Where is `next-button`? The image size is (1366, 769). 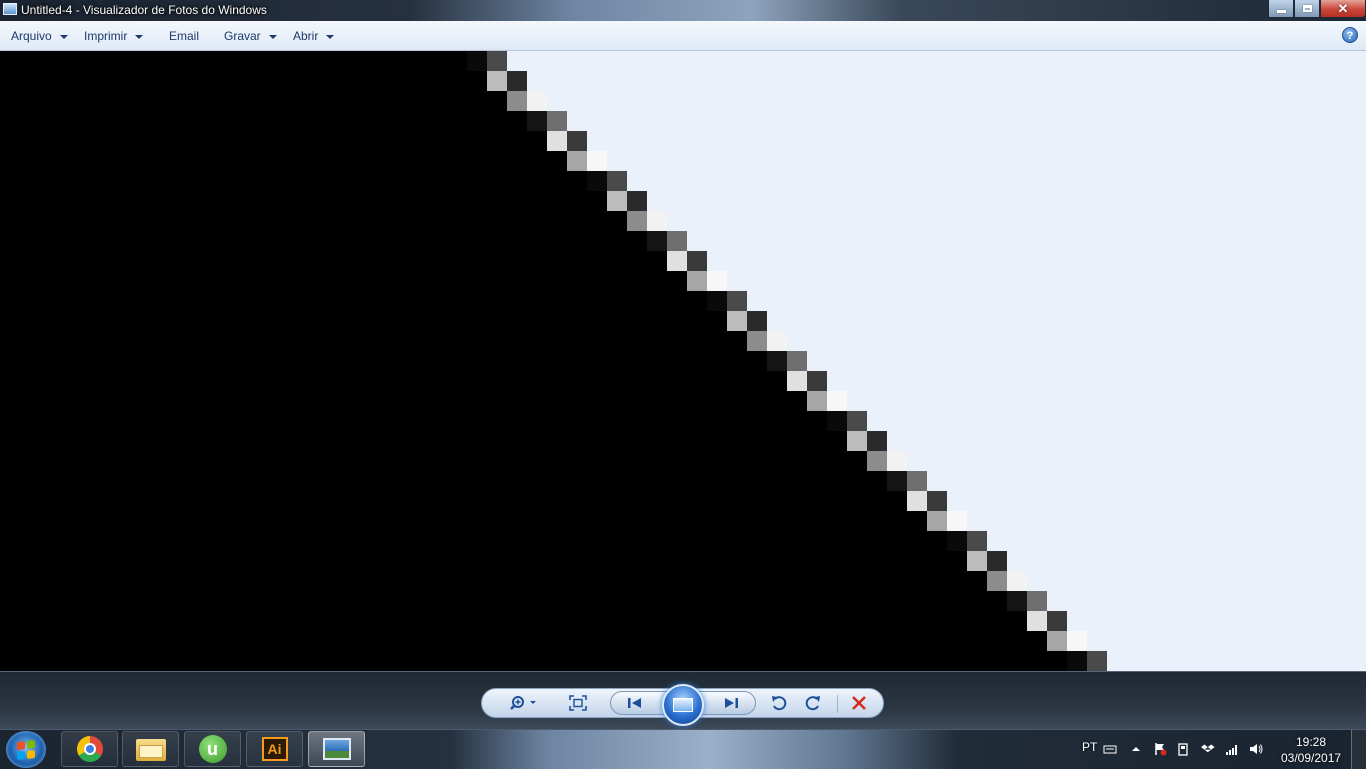 next-button is located at coordinates (731, 703).